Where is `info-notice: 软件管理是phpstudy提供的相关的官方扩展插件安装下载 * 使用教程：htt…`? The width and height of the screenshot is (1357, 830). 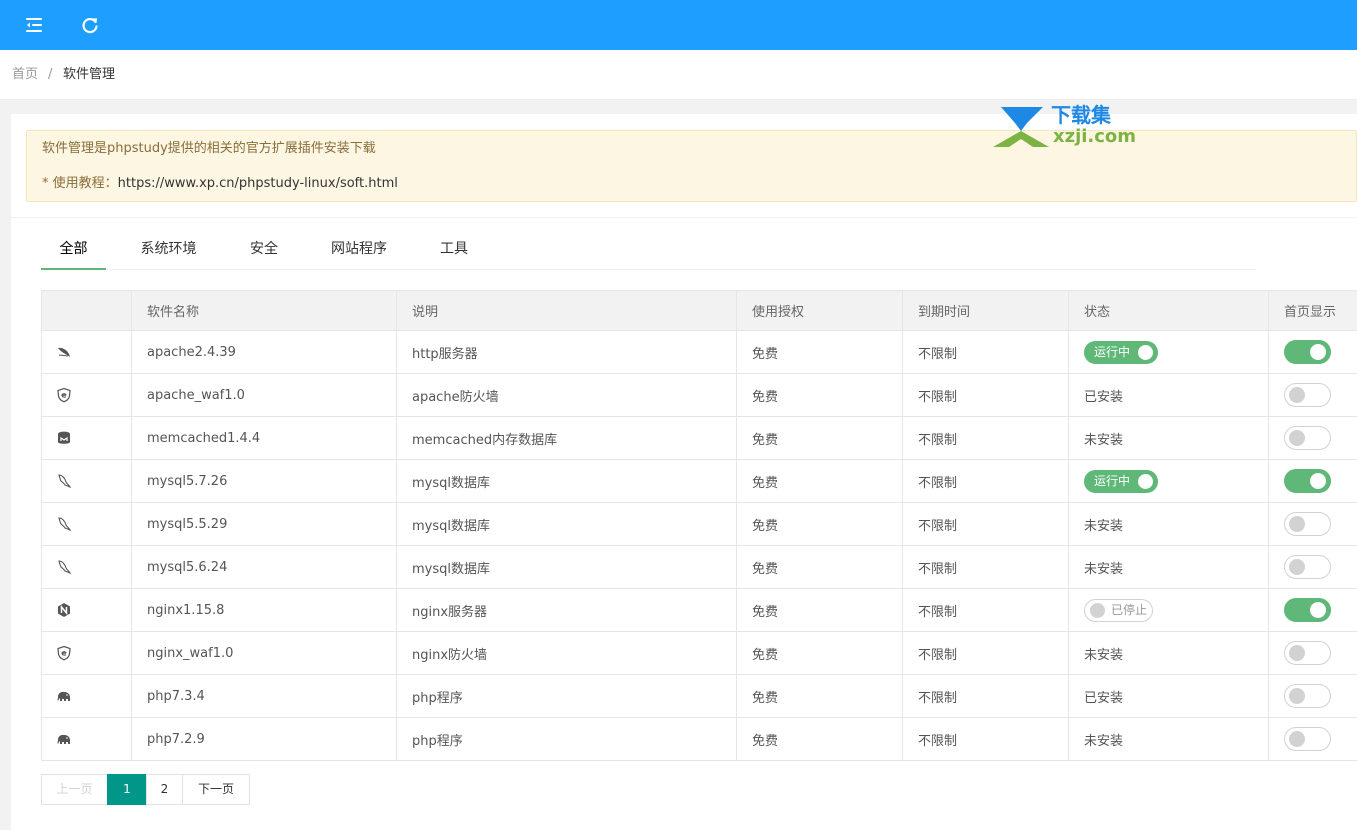
info-notice: 软件管理是phpstudy提供的相关的官方扩展插件安装下载 * 使用教程：htt… is located at coordinates (691, 166).